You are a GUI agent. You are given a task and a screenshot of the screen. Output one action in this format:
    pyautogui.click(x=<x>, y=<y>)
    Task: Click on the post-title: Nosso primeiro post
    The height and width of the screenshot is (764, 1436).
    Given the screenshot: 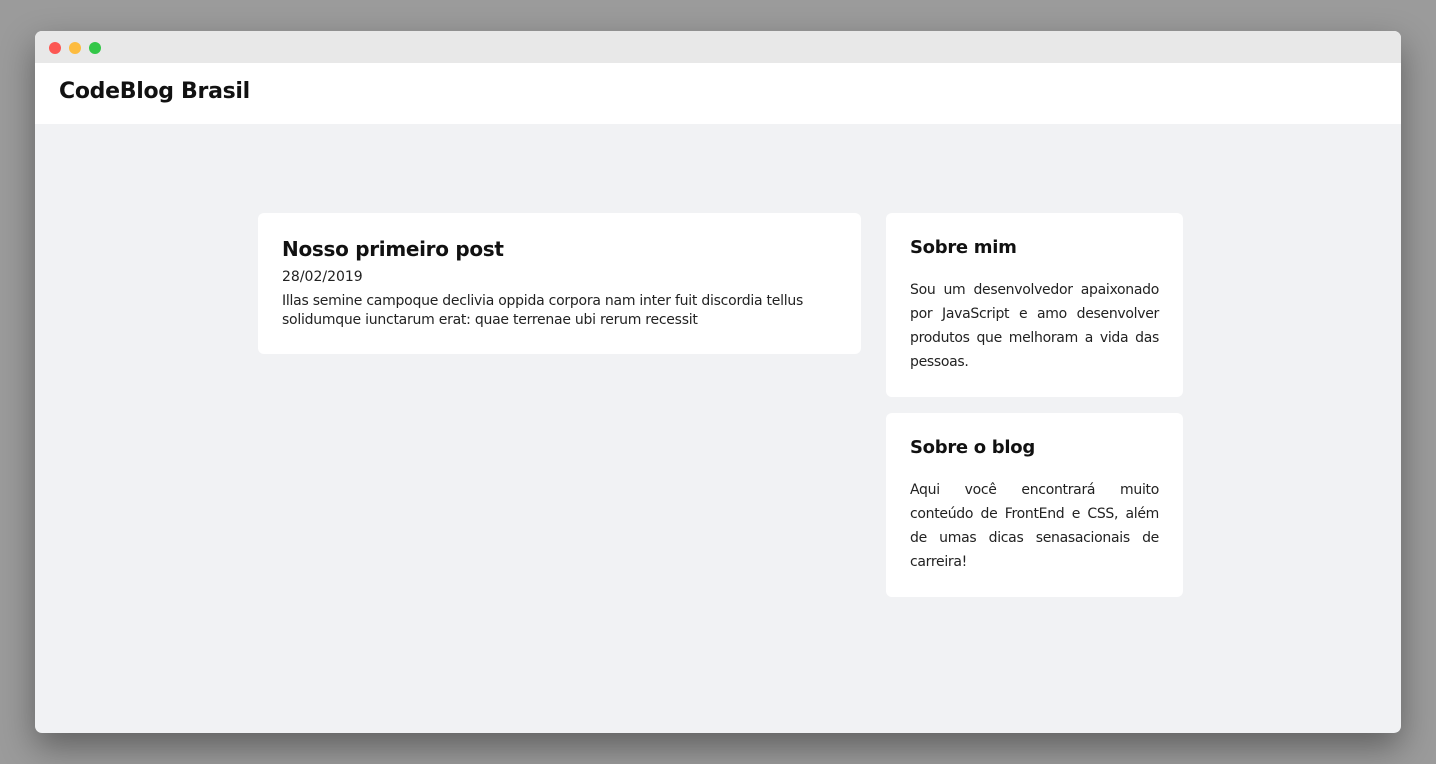 What is the action you would take?
    pyautogui.click(x=393, y=249)
    